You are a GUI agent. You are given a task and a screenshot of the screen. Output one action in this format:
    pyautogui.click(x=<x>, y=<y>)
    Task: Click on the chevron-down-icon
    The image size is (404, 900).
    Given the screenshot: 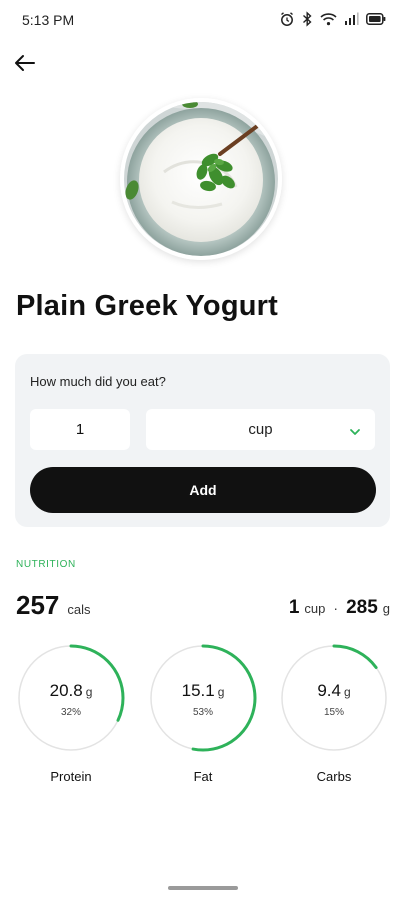 What is the action you would take?
    pyautogui.click(x=355, y=433)
    